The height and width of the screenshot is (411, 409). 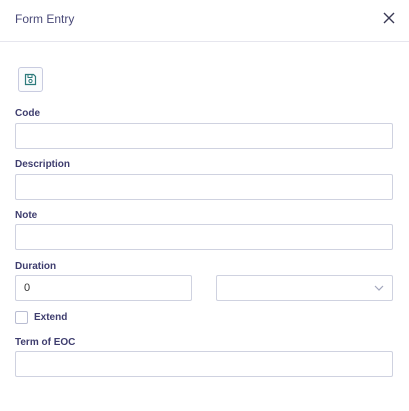 I want to click on save-icon, so click(x=30, y=79).